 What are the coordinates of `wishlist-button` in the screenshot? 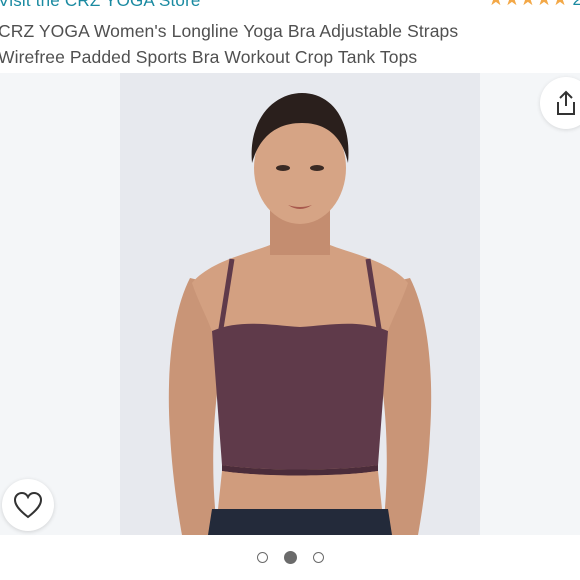 It's located at (28, 505).